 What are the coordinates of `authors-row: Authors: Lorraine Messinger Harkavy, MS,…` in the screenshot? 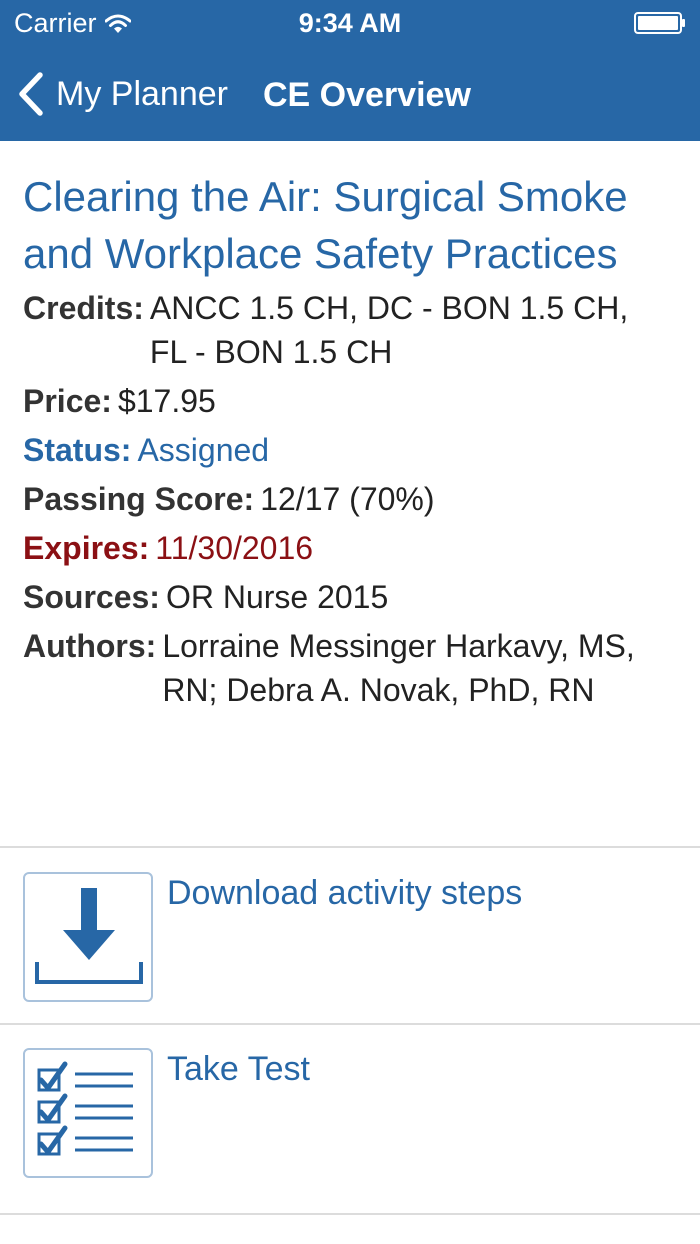 It's located at (343, 668).